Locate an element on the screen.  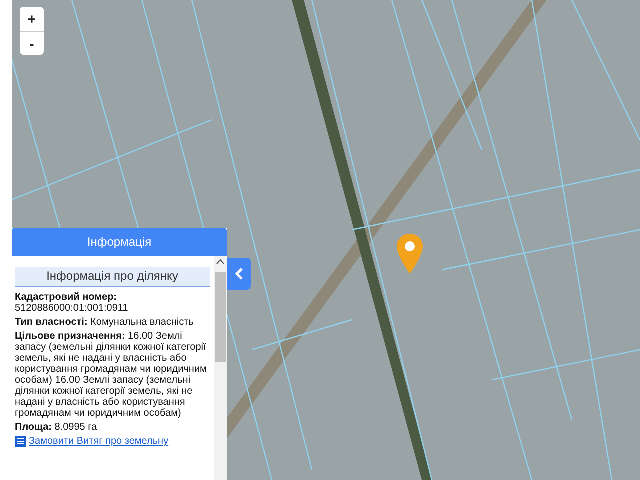
chevron-left-icon is located at coordinates (239, 274).